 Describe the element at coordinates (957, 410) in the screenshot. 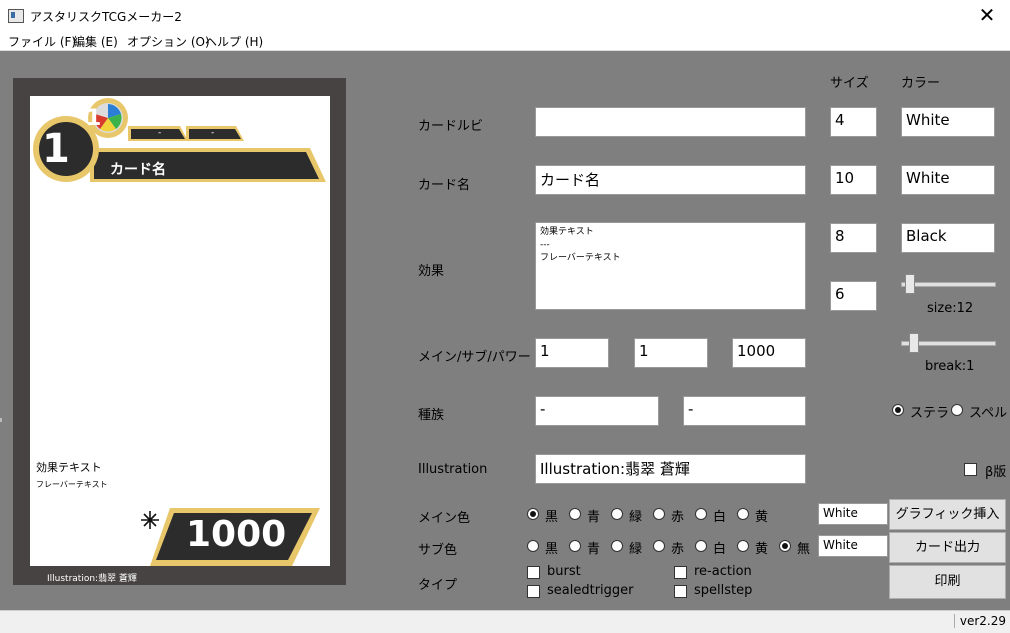

I see `kind-radio-spell` at that location.